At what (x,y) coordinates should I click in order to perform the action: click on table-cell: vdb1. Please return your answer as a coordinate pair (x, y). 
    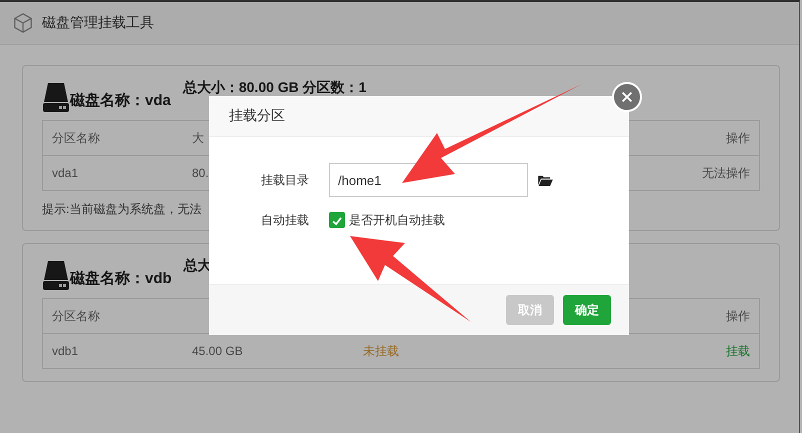
    Looking at the image, I should click on (65, 351).